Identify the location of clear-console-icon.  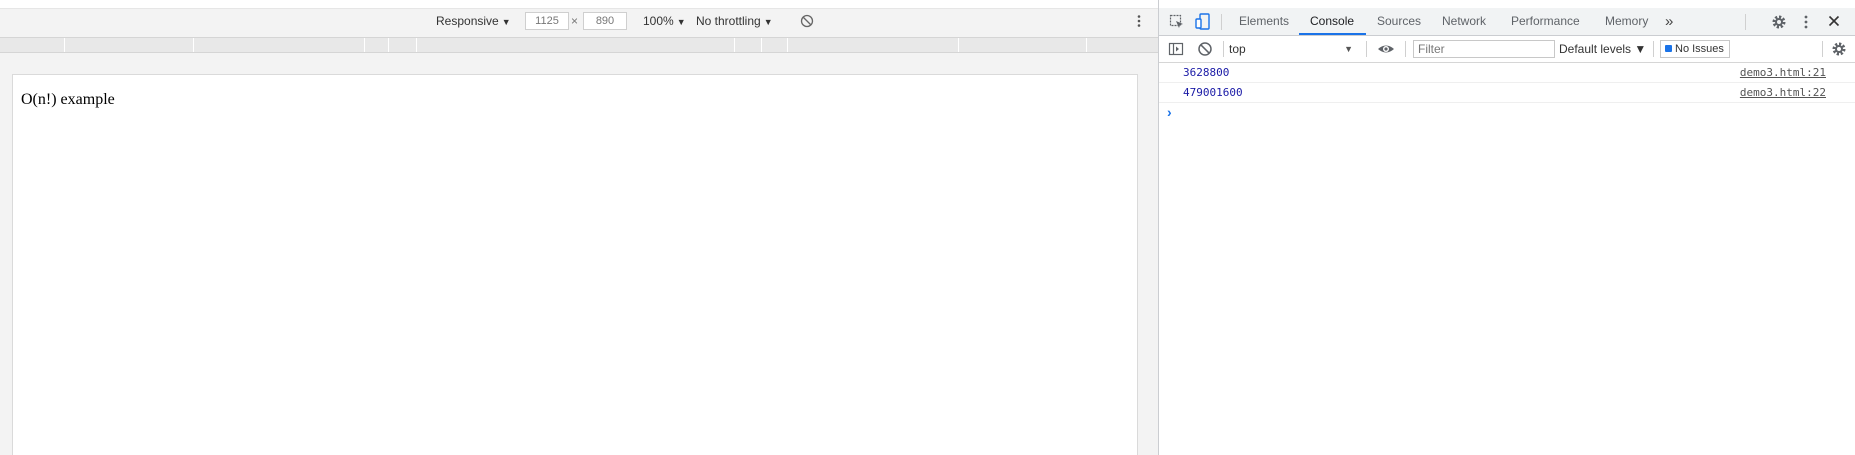
(1205, 50).